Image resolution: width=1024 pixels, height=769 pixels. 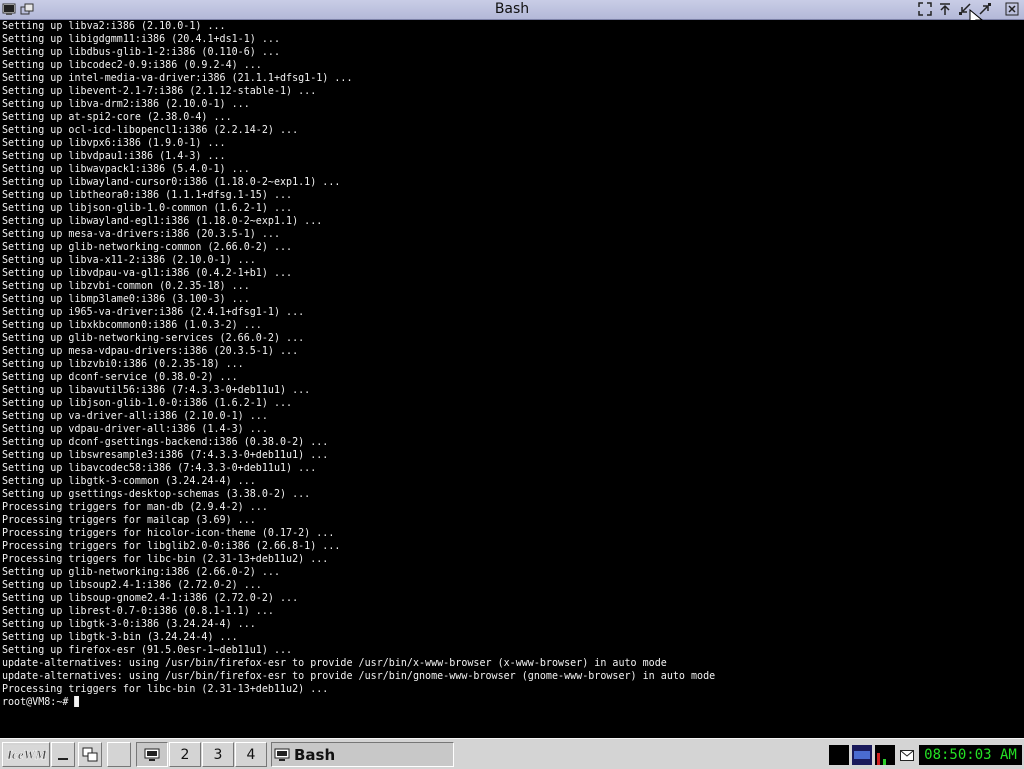 I want to click on terminal-icon, so click(x=282, y=754).